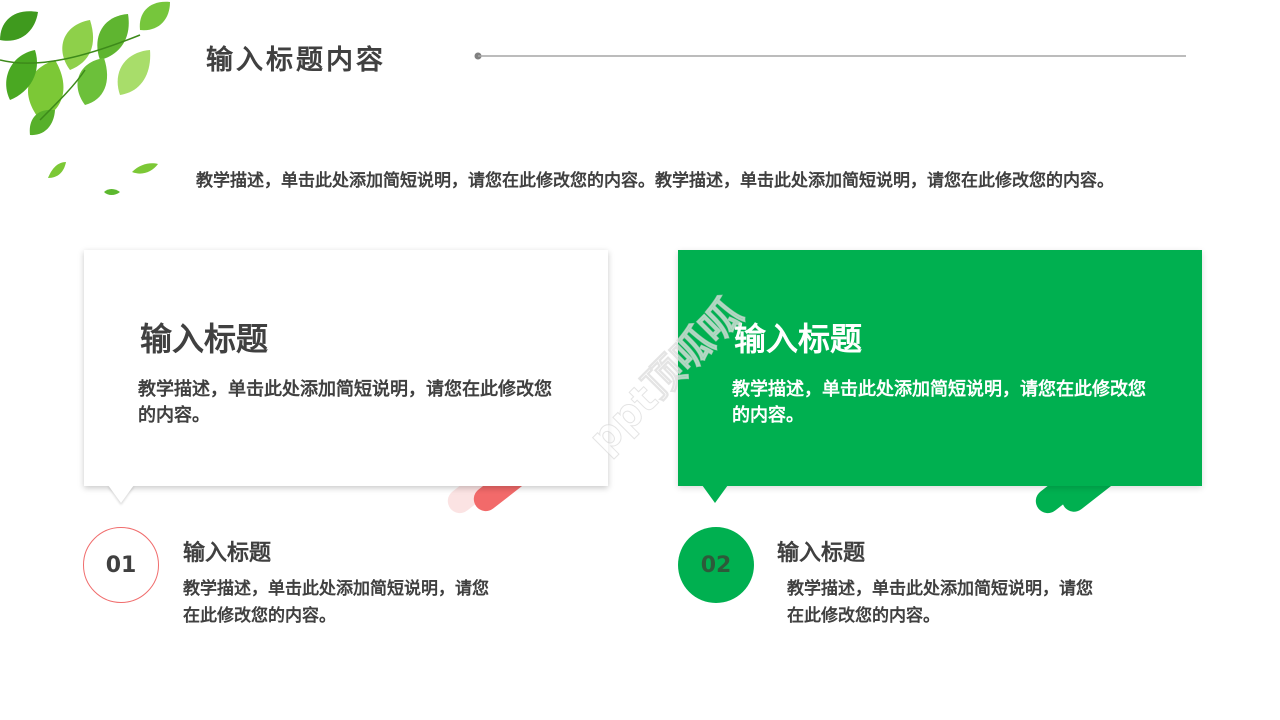  What do you see at coordinates (85, 98) in the screenshot?
I see `green-leaves-decoration` at bounding box center [85, 98].